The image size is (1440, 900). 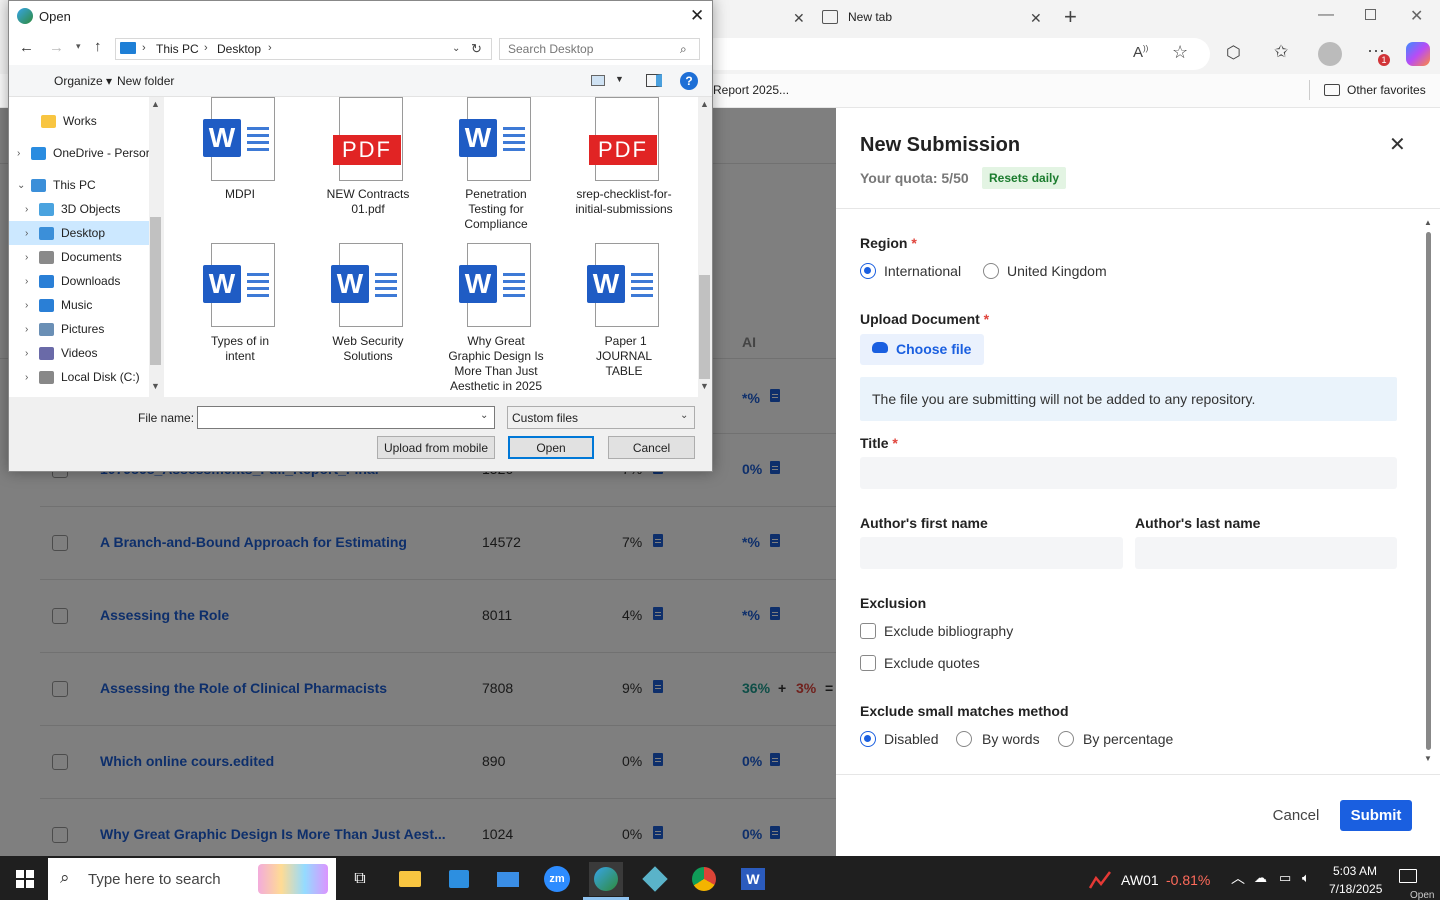 What do you see at coordinates (601, 417) in the screenshot?
I see `file-type-select: Custom files ⌄` at bounding box center [601, 417].